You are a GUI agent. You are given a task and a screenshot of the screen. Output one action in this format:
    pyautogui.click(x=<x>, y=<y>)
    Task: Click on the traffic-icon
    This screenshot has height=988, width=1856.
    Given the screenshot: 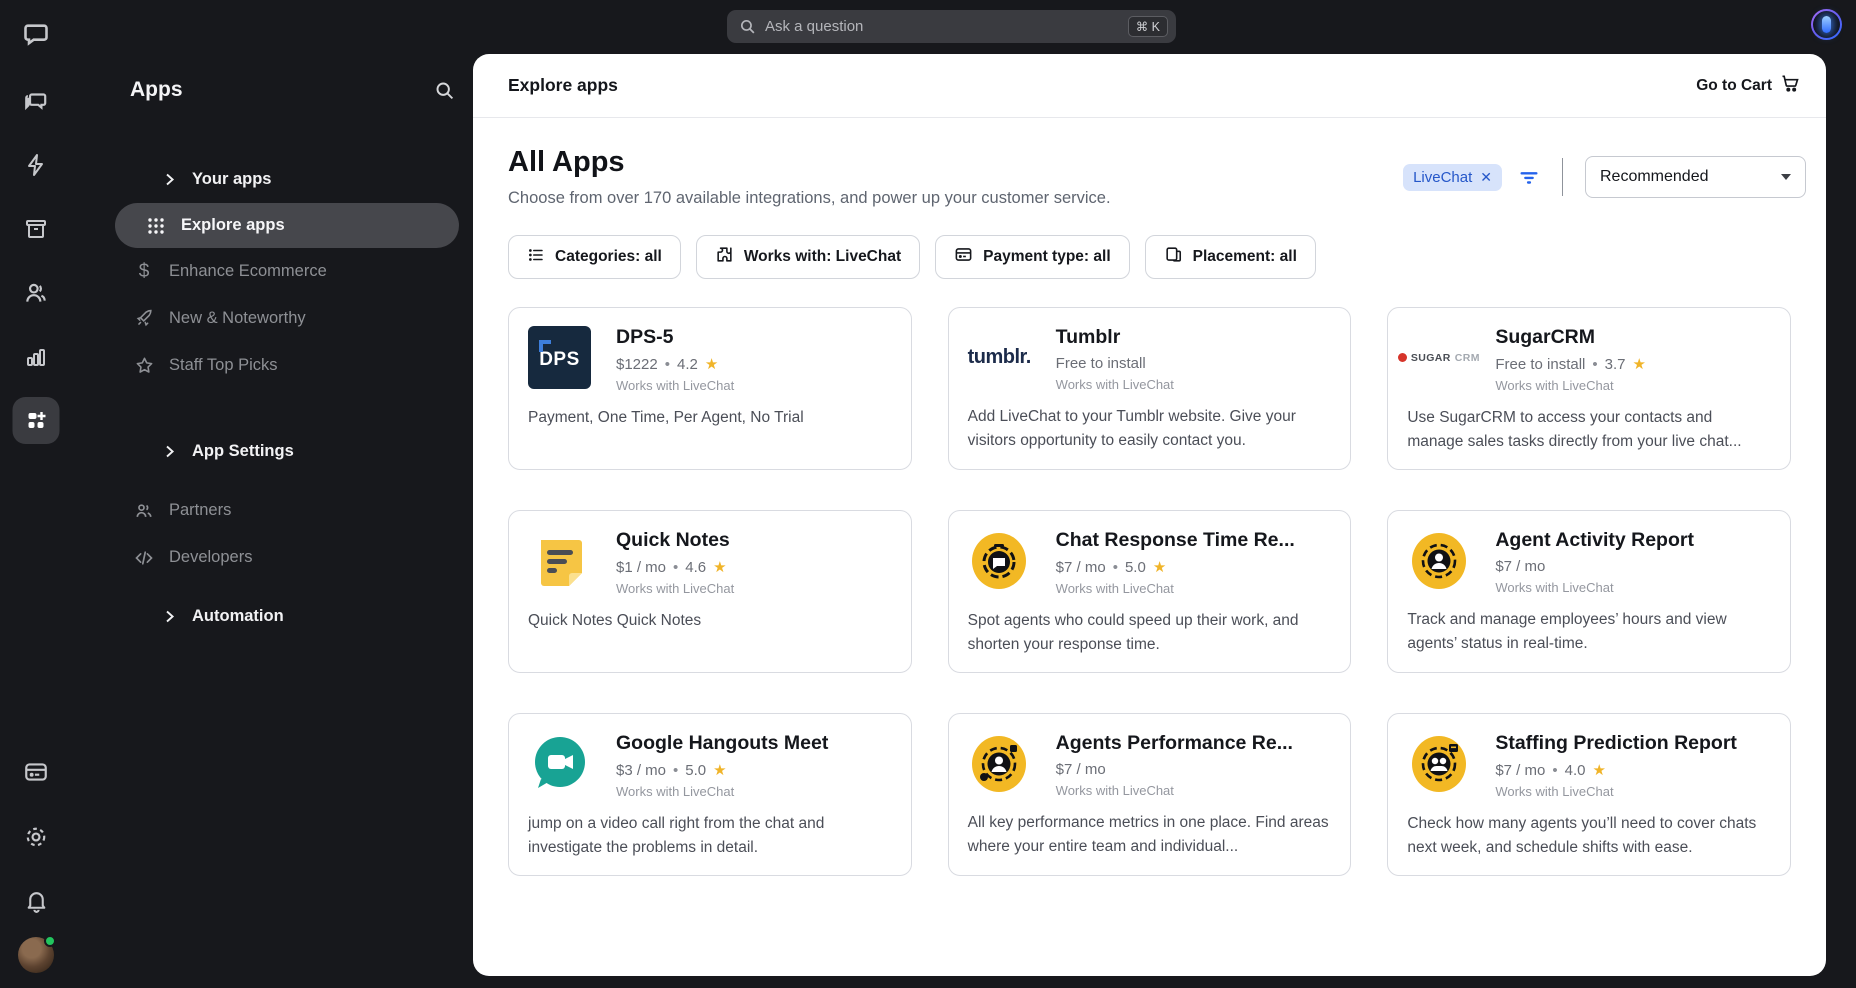 What is the action you would take?
    pyautogui.click(x=36, y=165)
    